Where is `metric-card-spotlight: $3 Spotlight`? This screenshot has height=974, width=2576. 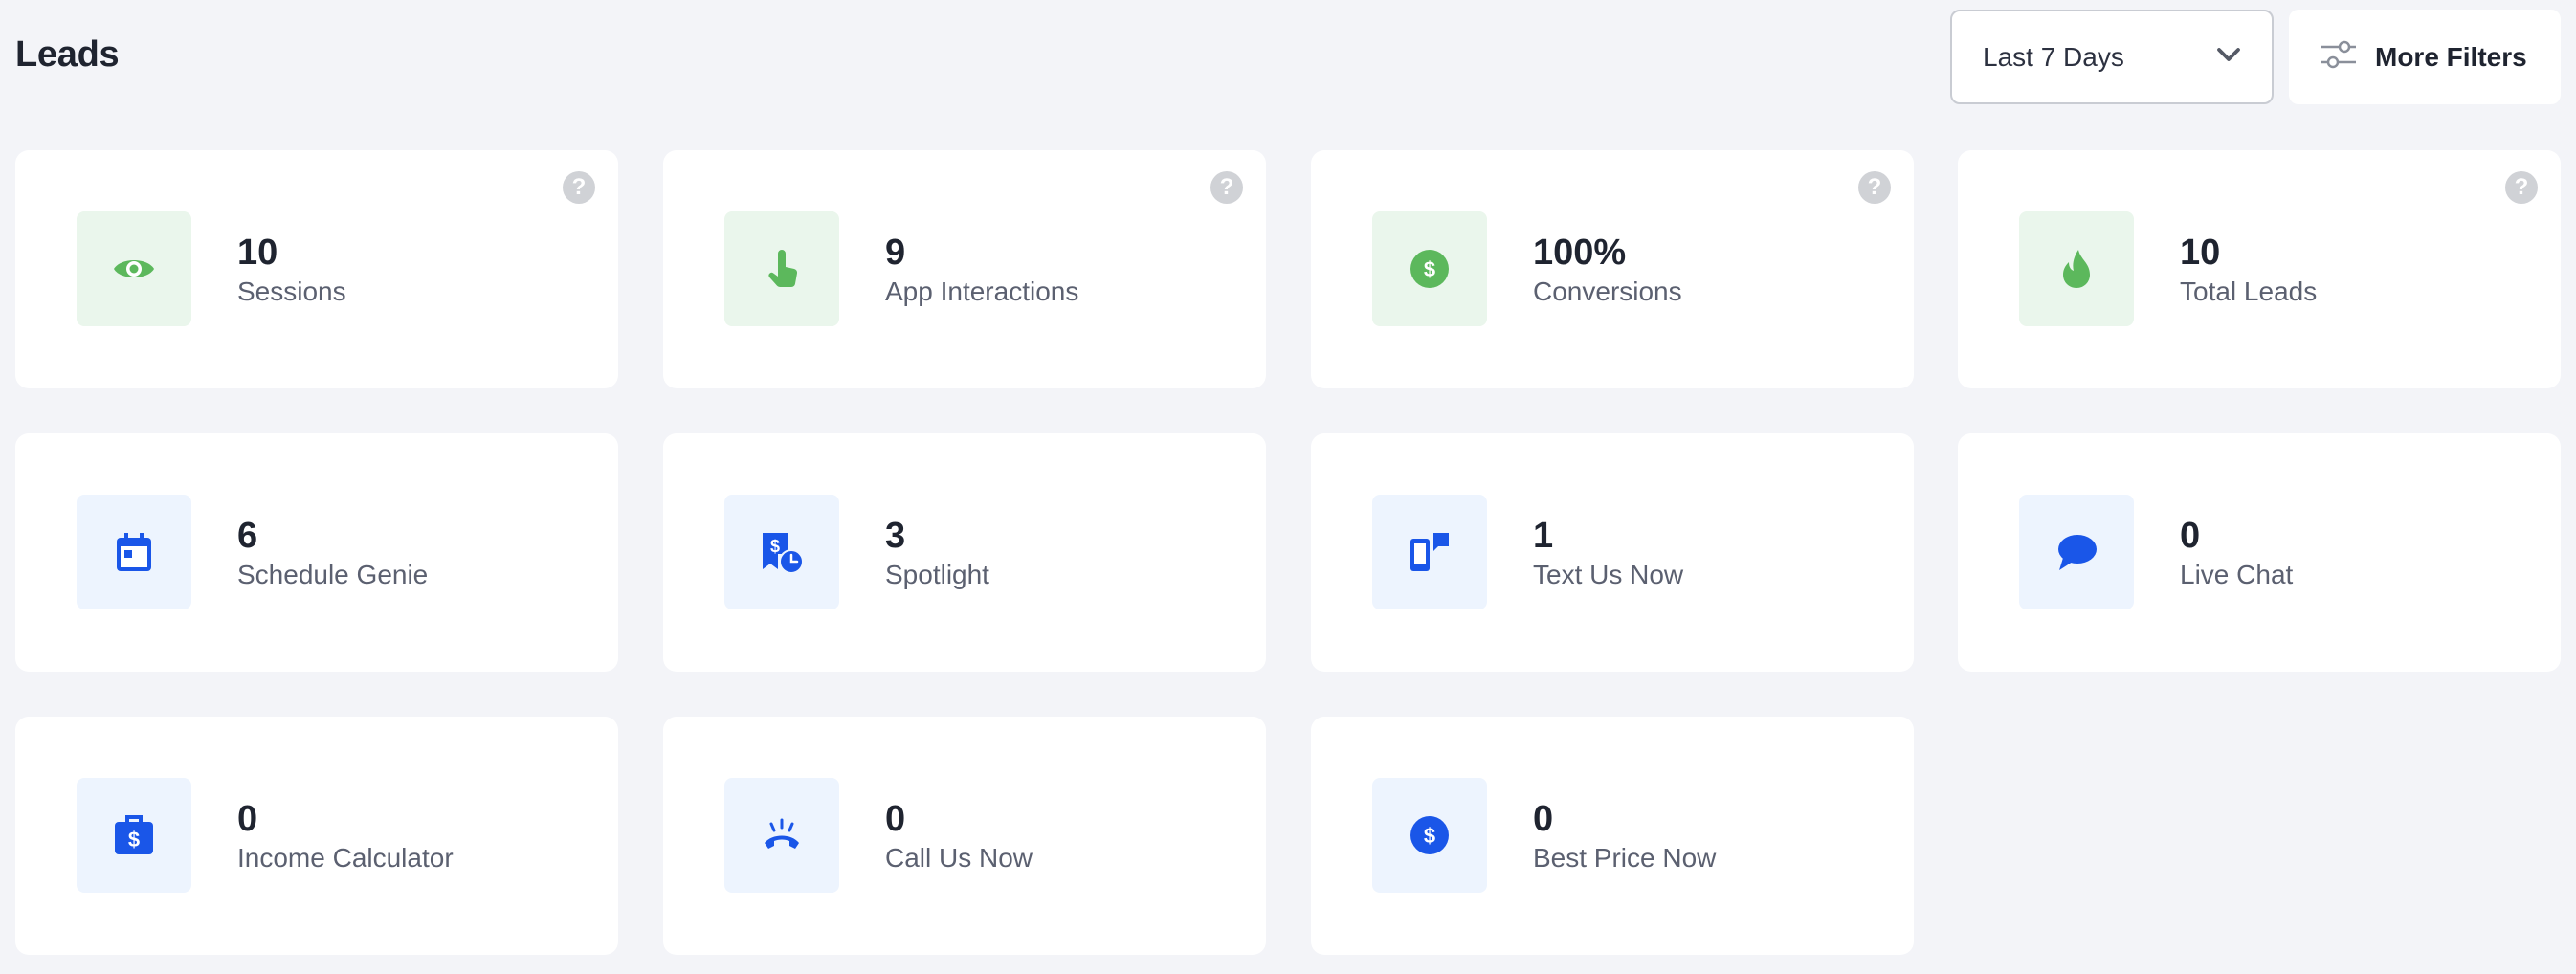 metric-card-spotlight: $3 Spotlight is located at coordinates (964, 552).